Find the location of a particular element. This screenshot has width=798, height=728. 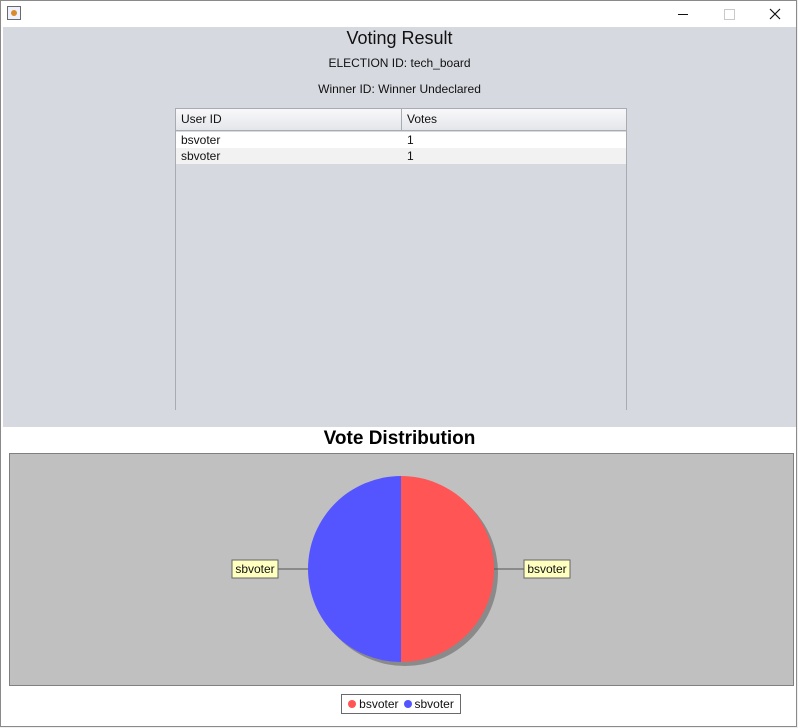

maximize-icon is located at coordinates (729, 14).